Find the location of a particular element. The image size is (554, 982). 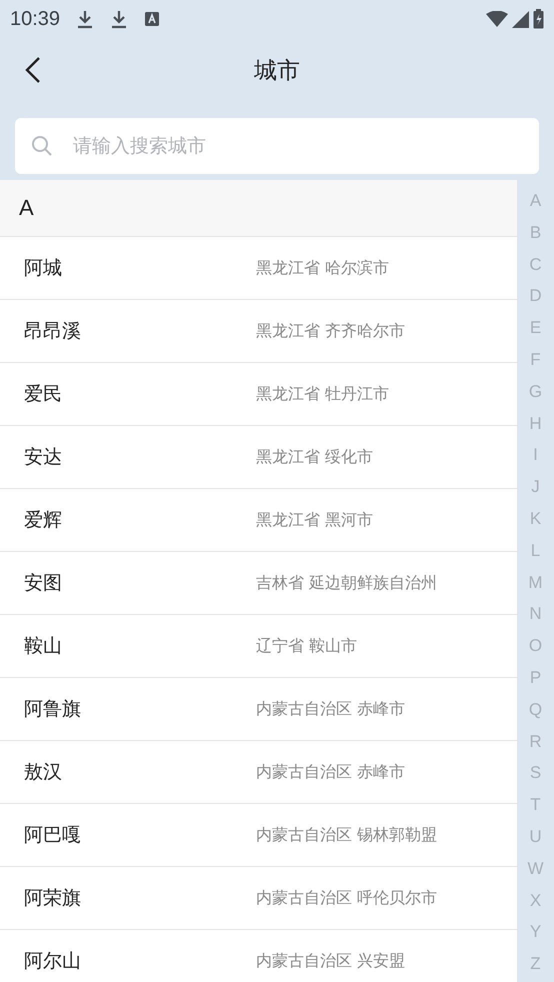

back-icon is located at coordinates (33, 70).